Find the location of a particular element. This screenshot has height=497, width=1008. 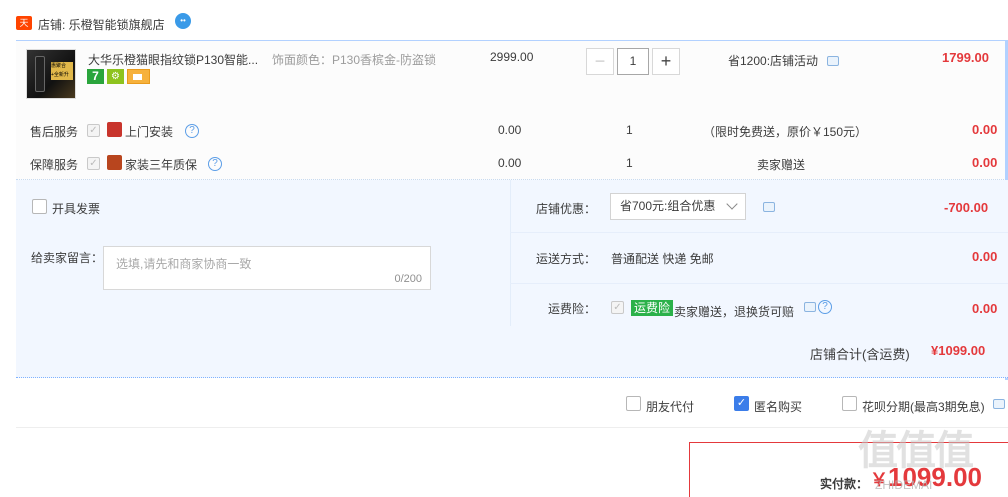

store-total-amount: ¥1099.00 is located at coordinates (958, 350).